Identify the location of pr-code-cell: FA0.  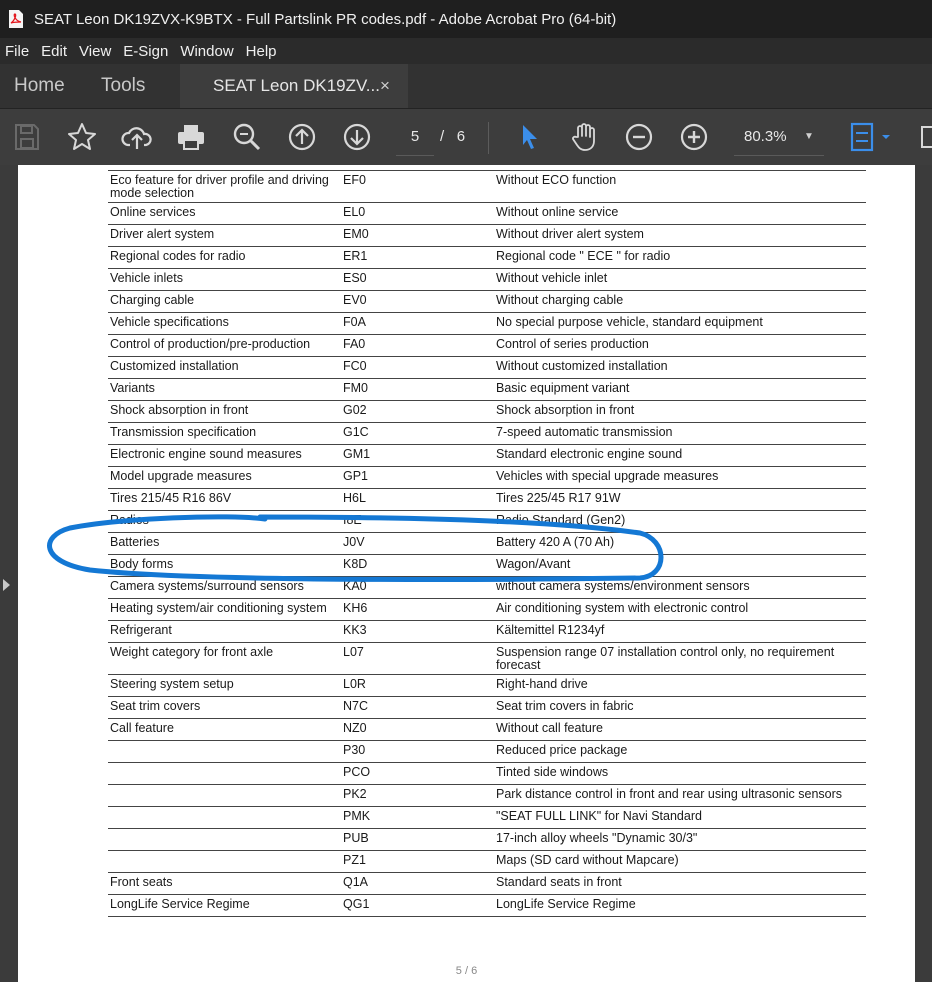
(417, 345).